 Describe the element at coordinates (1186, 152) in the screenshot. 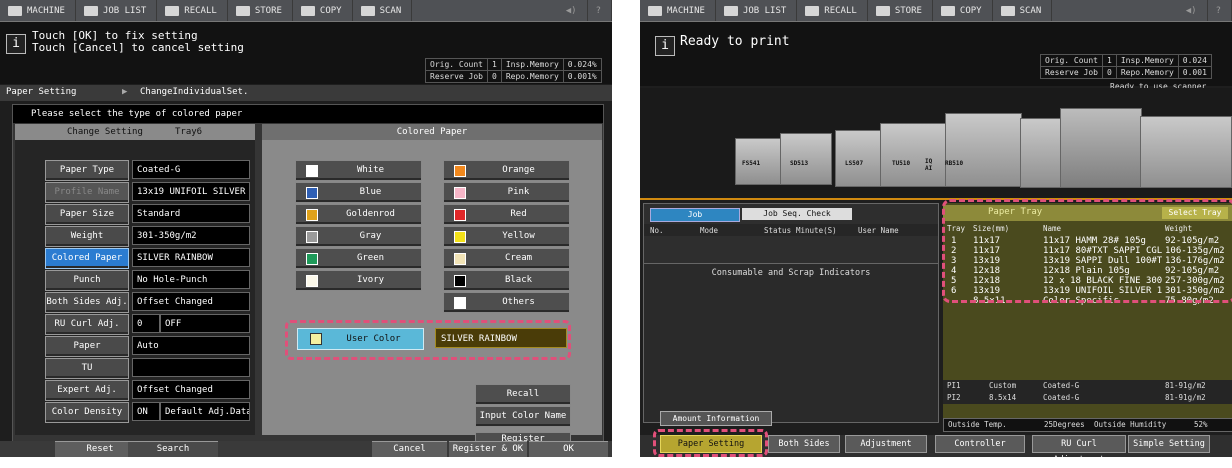

I see `paper-feed-unit` at that location.